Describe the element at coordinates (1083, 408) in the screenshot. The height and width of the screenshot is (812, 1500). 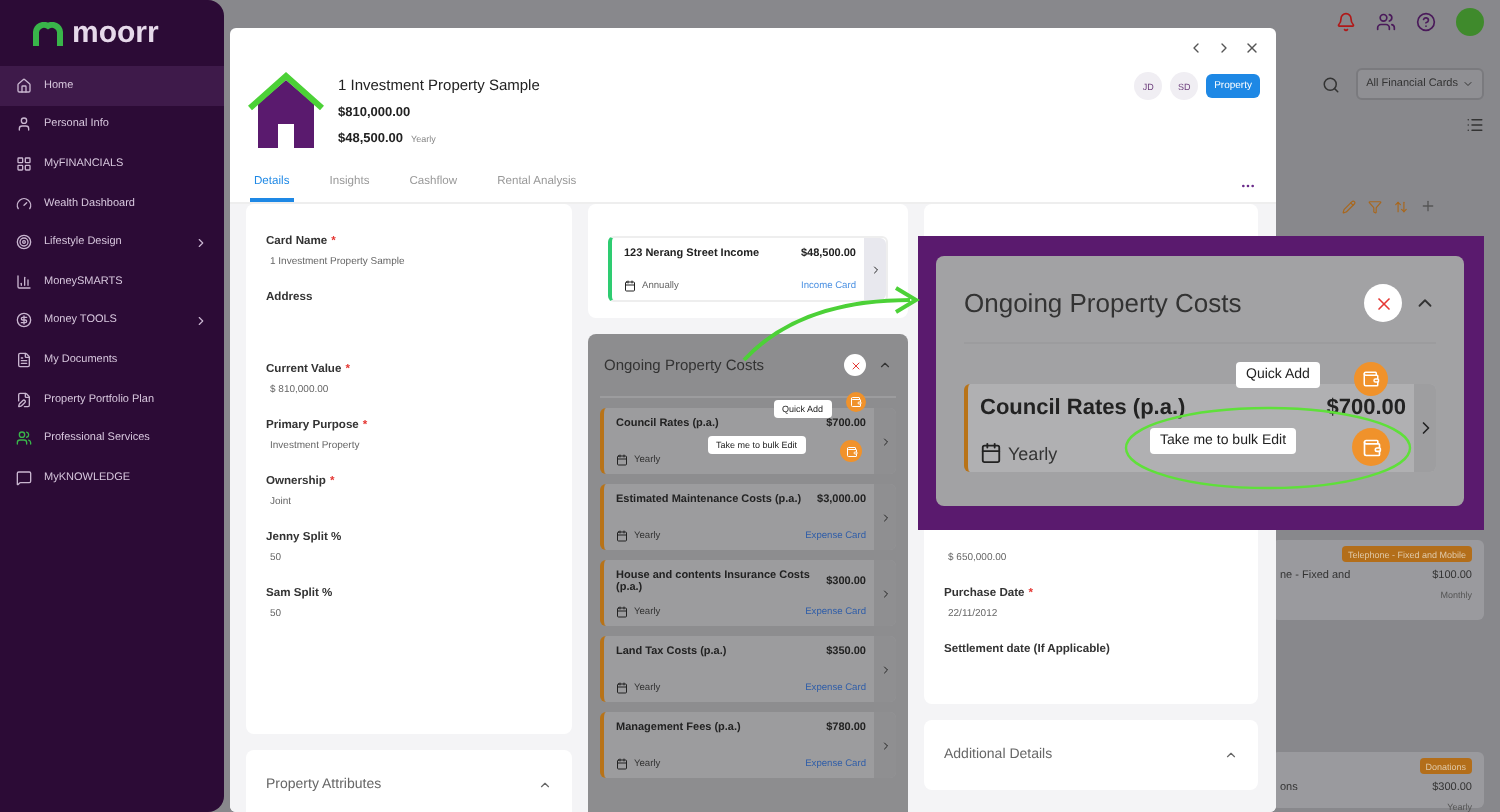
I see `expense-name: Council Rates (p.a.)` at that location.